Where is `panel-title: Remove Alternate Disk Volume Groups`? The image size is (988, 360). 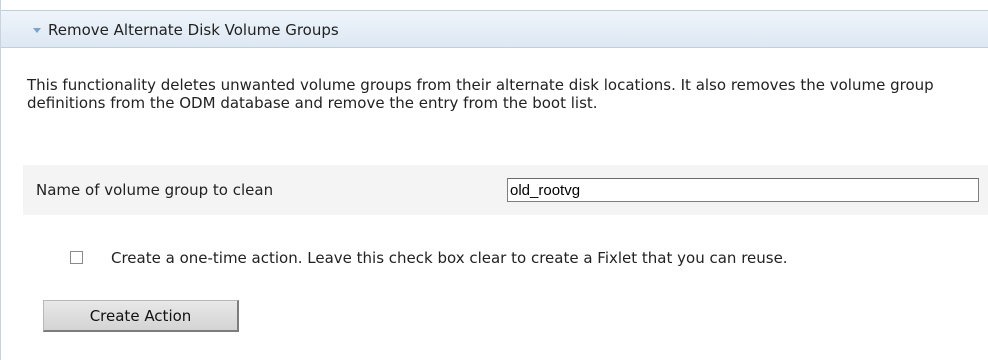
panel-title: Remove Alternate Disk Volume Groups is located at coordinates (193, 30).